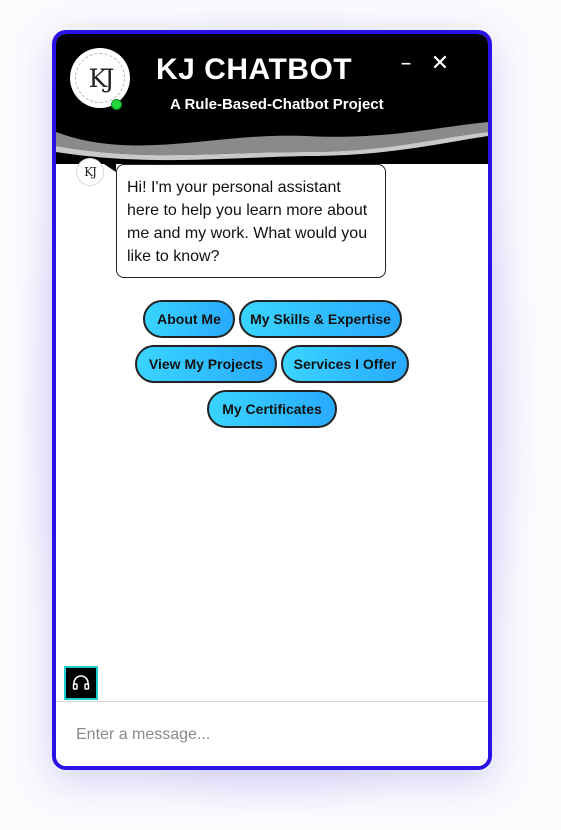 The height and width of the screenshot is (830, 561). I want to click on close-icon: ✕, so click(440, 63).